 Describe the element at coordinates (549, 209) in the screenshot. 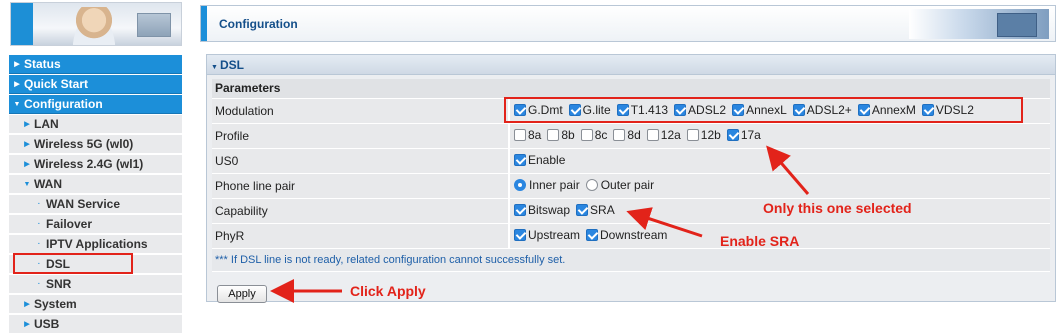

I see `option-label: Bitswap` at that location.